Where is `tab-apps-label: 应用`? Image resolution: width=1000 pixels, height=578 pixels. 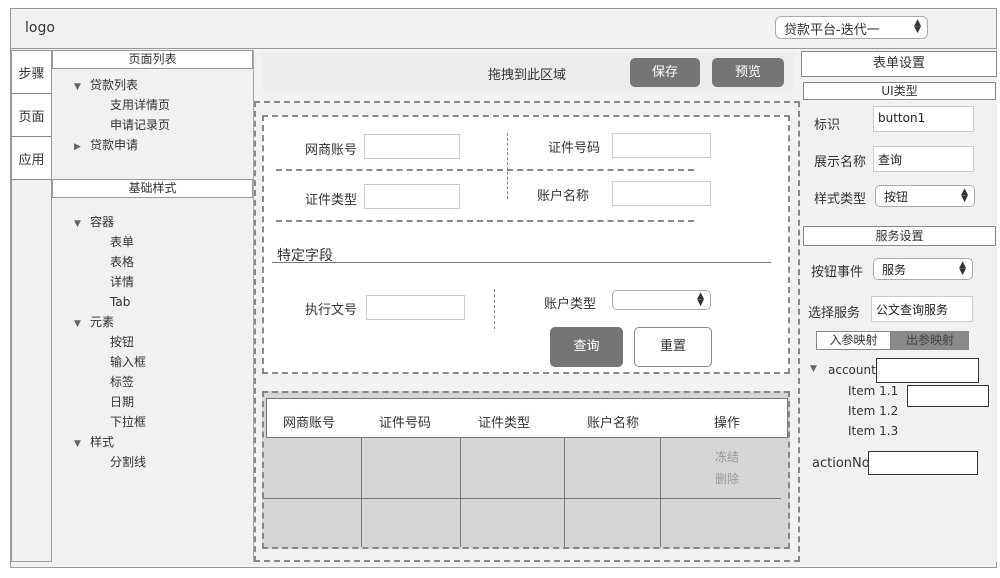 tab-apps-label: 应用 is located at coordinates (31, 160).